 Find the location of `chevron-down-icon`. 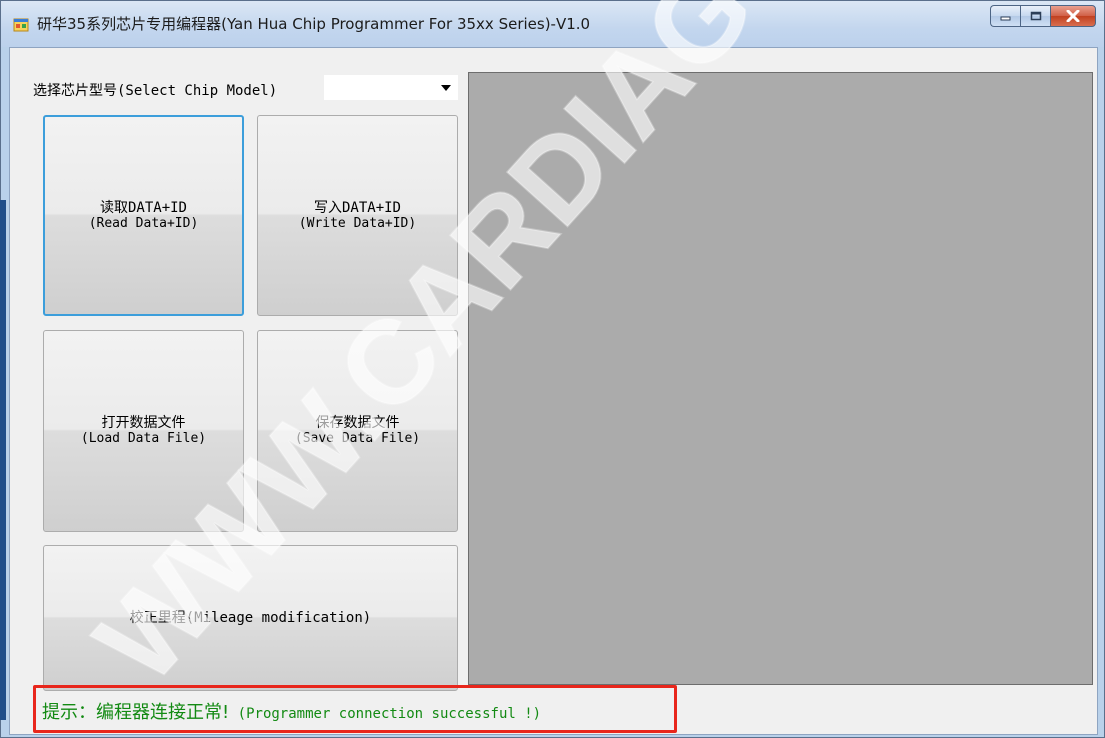

chevron-down-icon is located at coordinates (446, 88).